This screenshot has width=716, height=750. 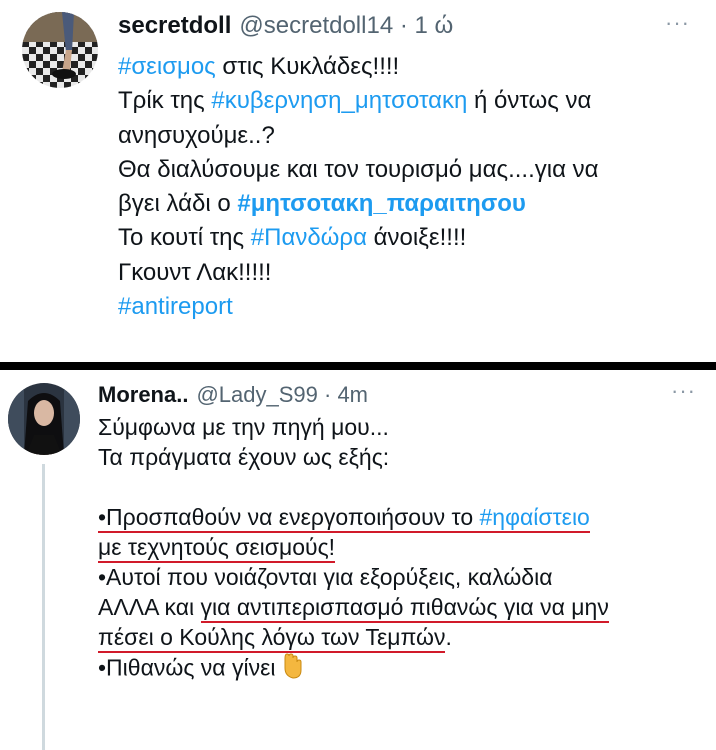 I want to click on tweet-line: βγει λάδι ο #μητσοτακη_παραιτησου, so click(x=413, y=204).